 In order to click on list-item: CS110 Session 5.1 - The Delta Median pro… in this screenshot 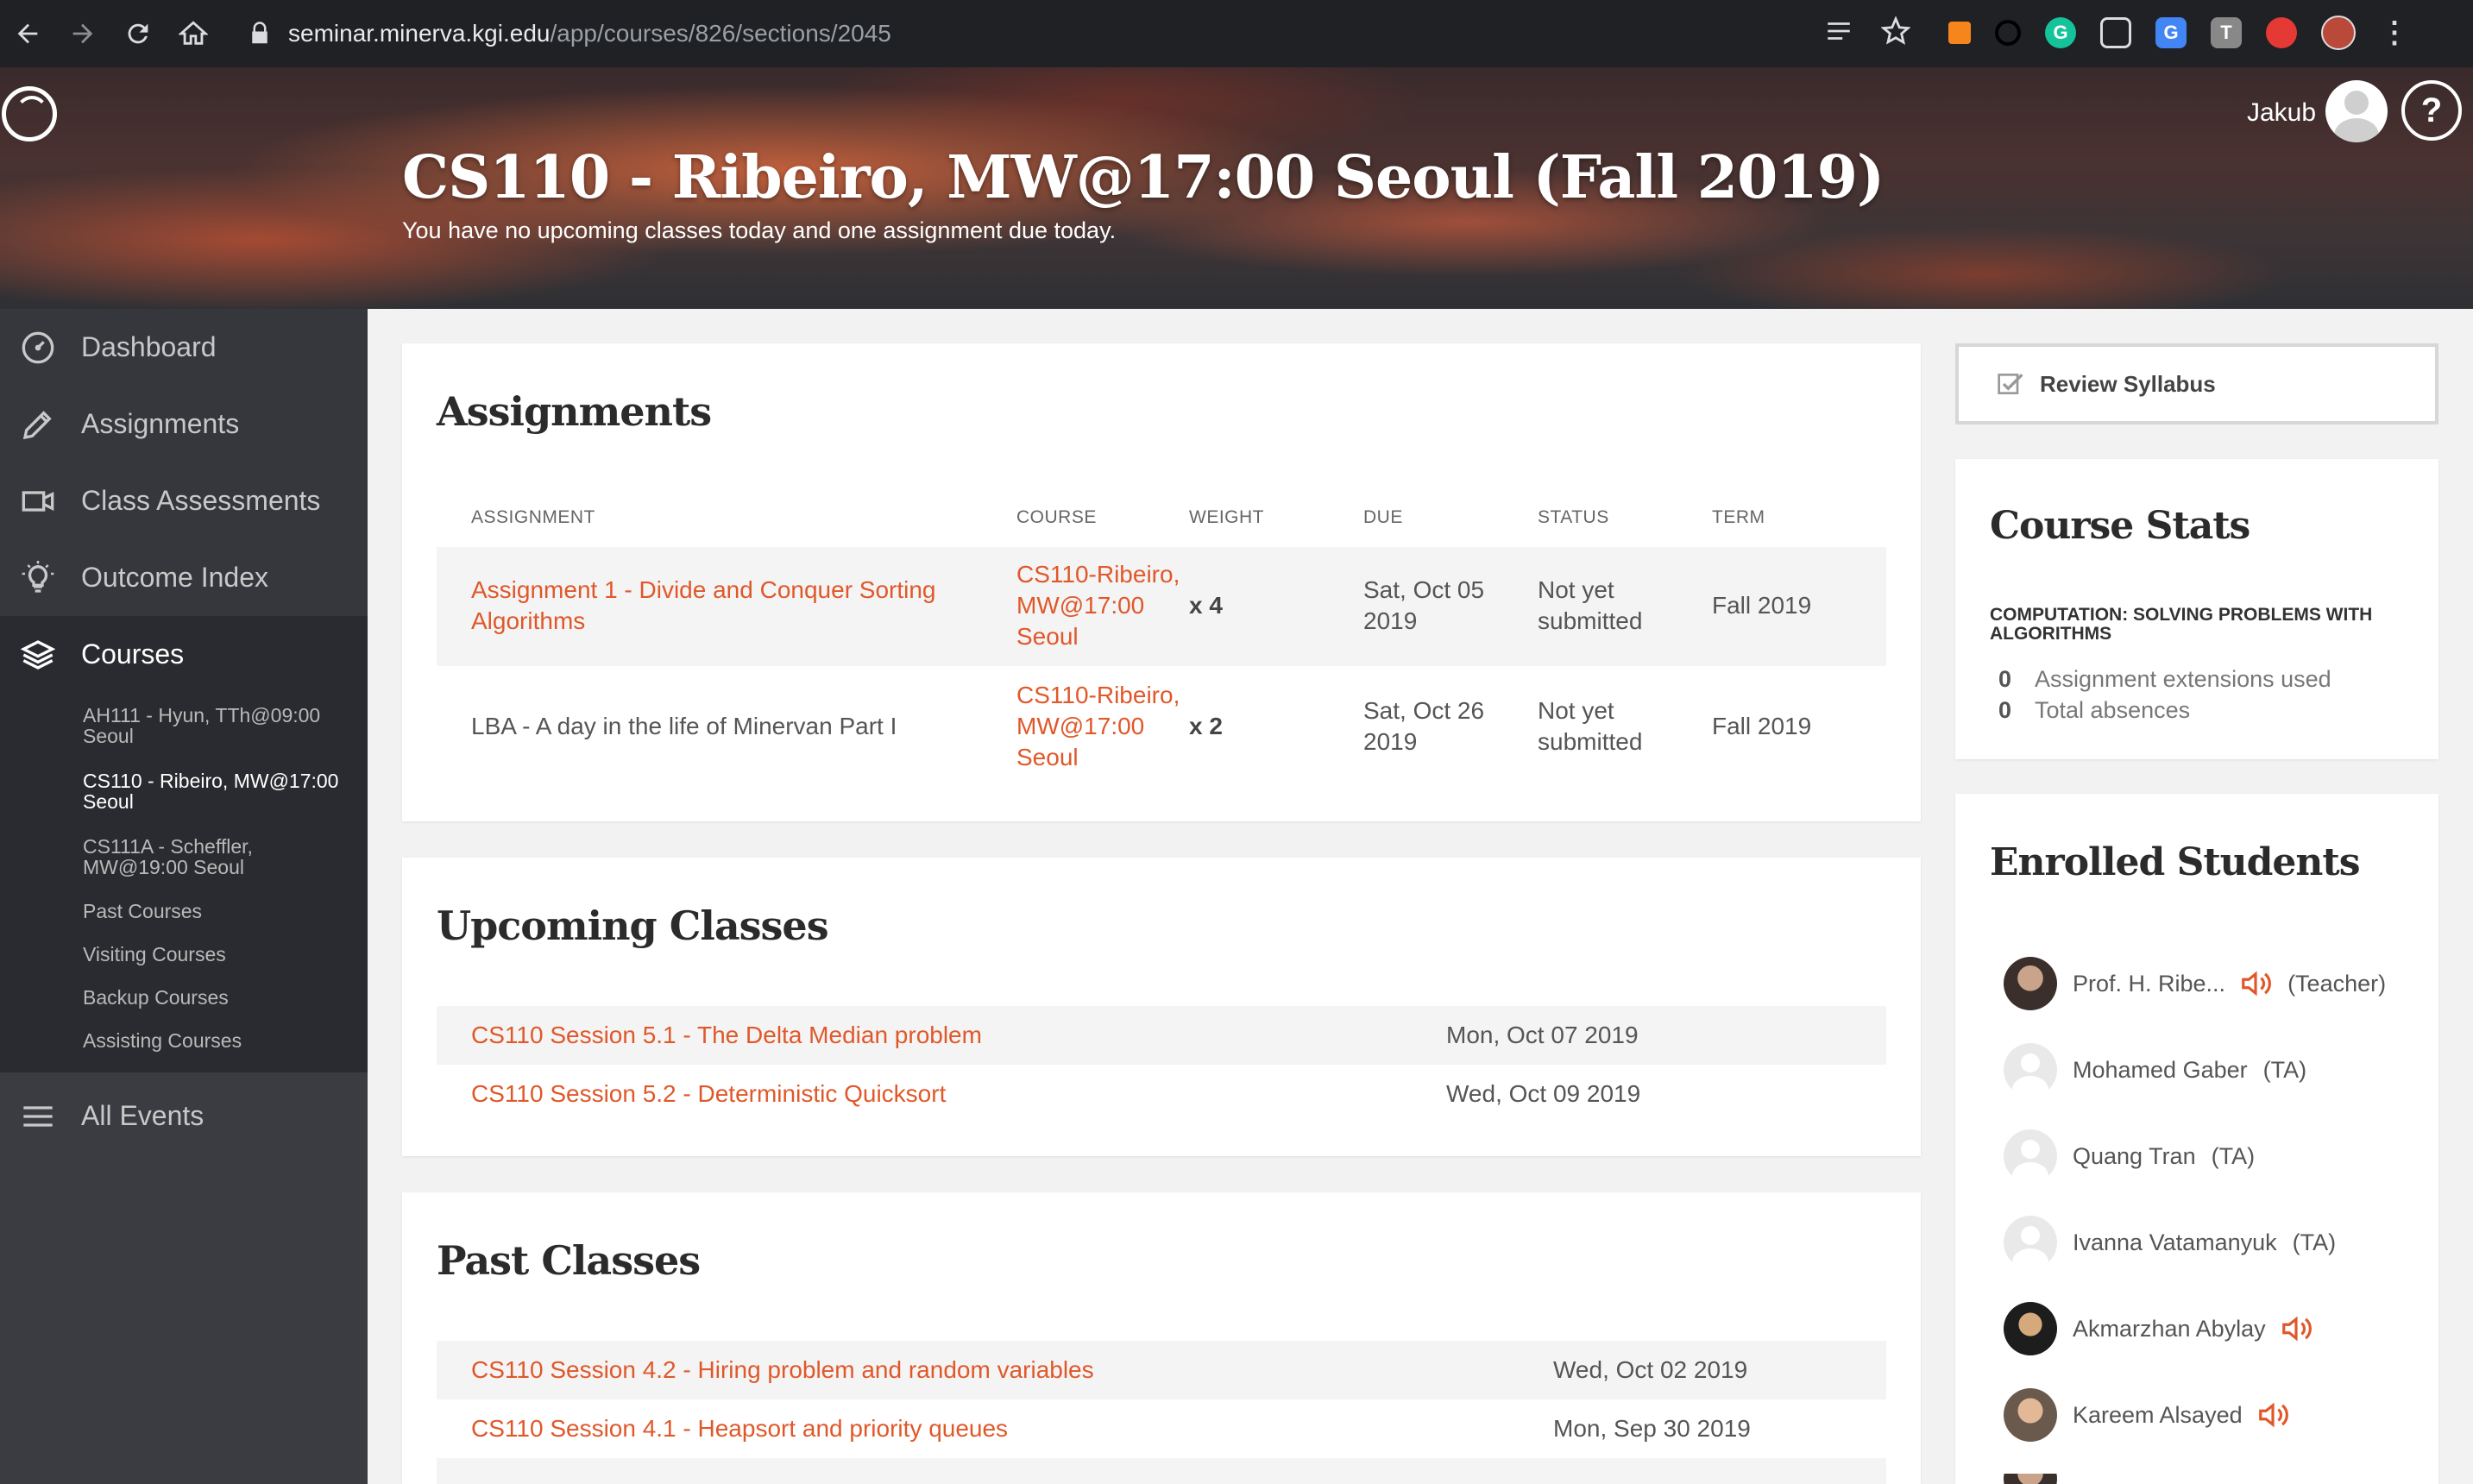, I will do `click(1162, 1035)`.